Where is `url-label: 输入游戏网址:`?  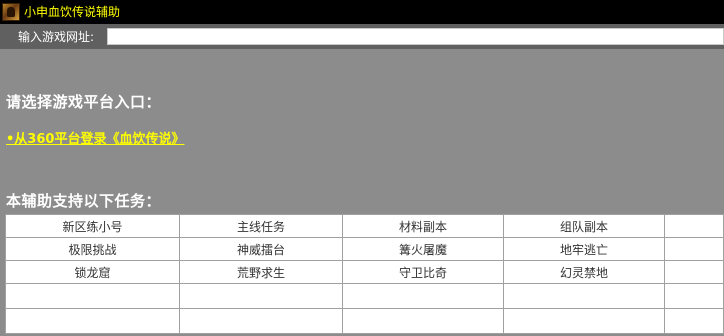 url-label: 输入游戏网址: is located at coordinates (56, 37).